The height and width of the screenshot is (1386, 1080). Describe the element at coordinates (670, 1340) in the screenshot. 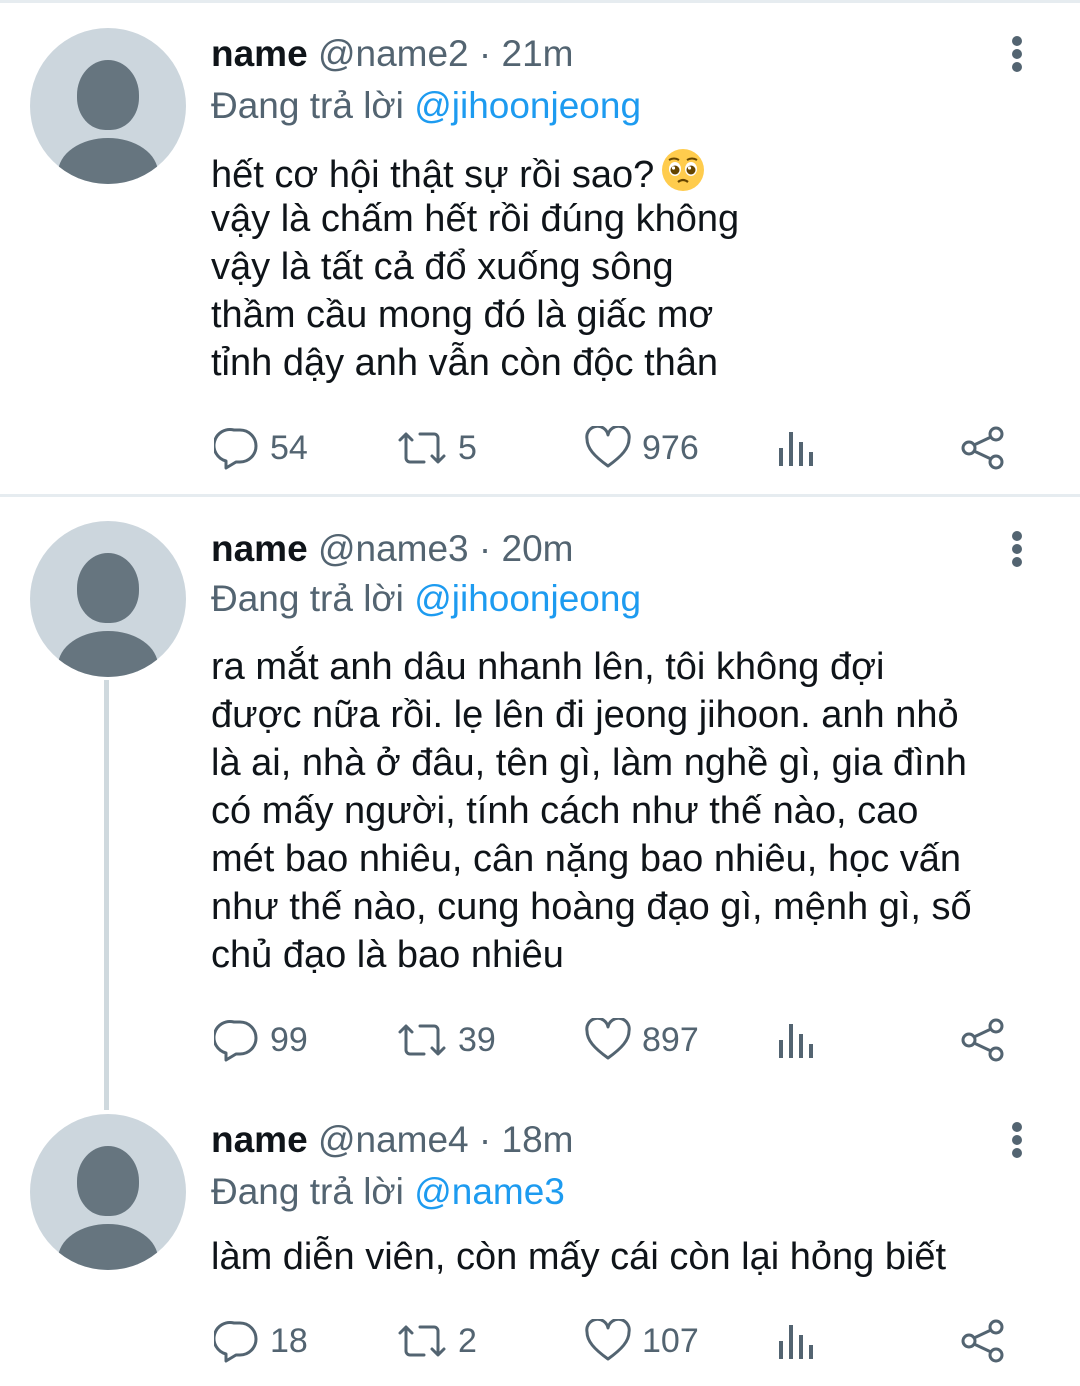

I see `like-count: 107` at that location.